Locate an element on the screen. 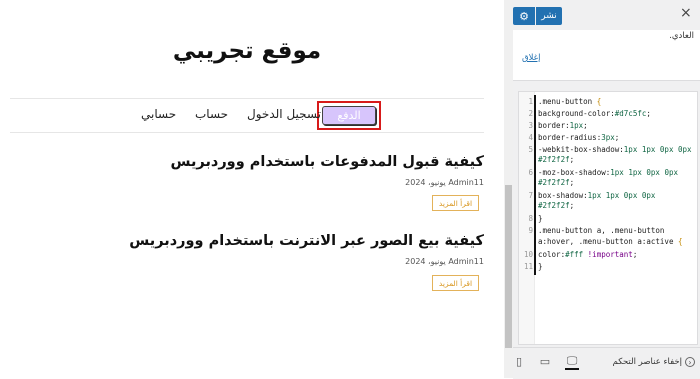 The width and height of the screenshot is (700, 379). hide-controls-icon: › is located at coordinates (690, 362).